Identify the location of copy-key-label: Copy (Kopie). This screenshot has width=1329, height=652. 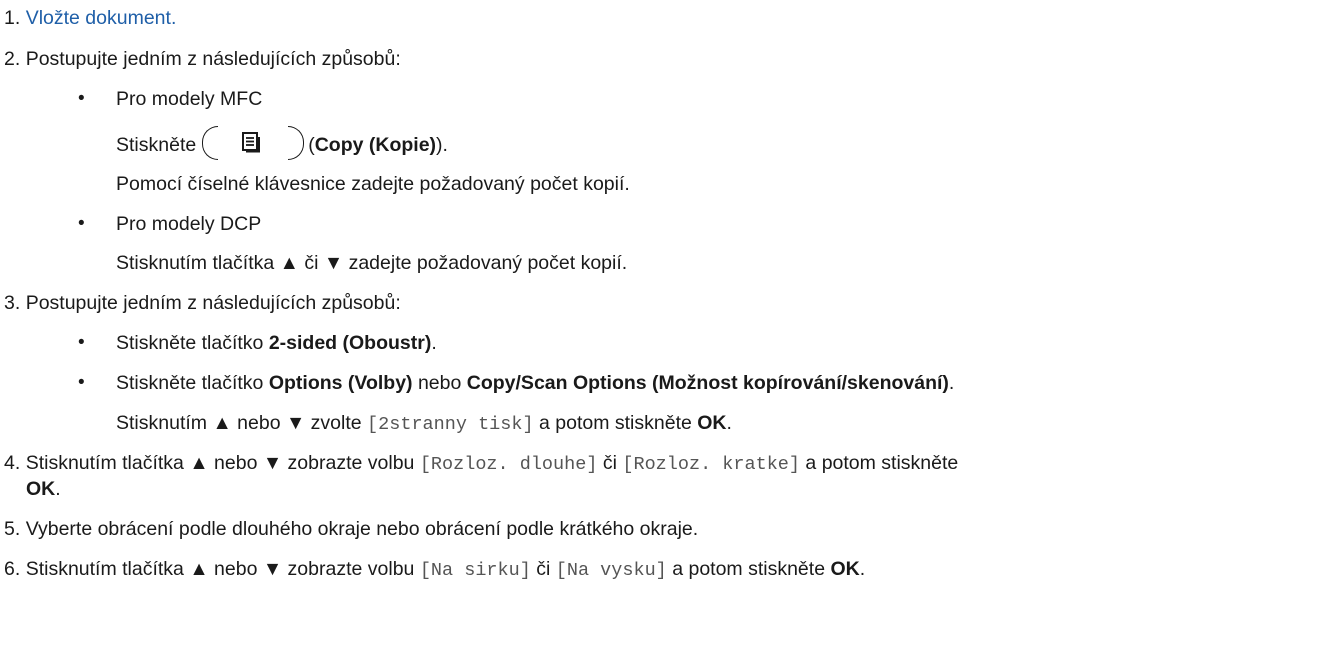
(375, 145).